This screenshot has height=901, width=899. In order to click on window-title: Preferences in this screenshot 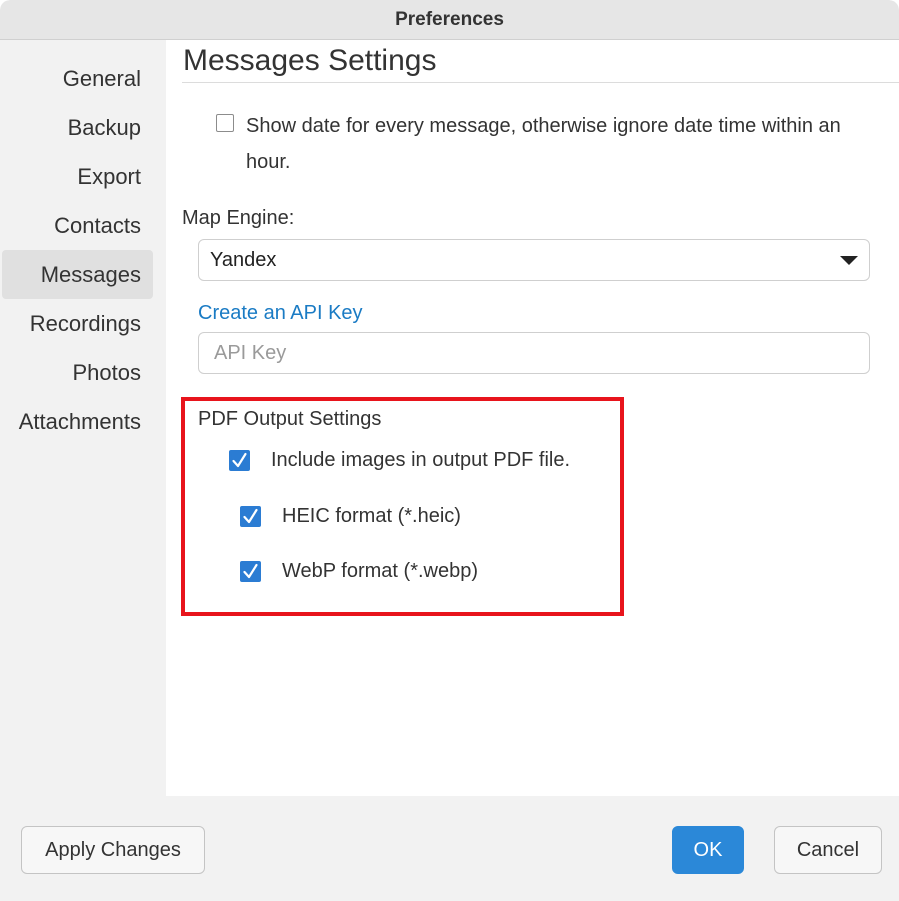, I will do `click(449, 20)`.